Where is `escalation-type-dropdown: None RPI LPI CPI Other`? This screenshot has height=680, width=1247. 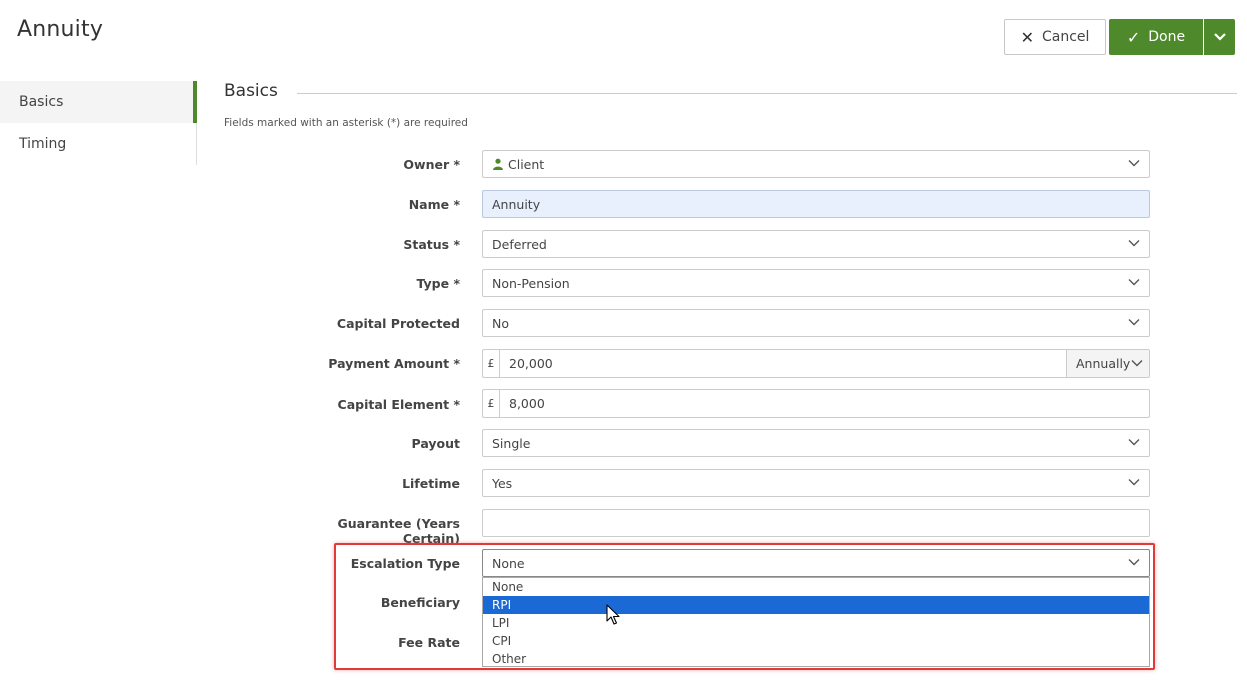
escalation-type-dropdown: None RPI LPI CPI Other is located at coordinates (816, 622).